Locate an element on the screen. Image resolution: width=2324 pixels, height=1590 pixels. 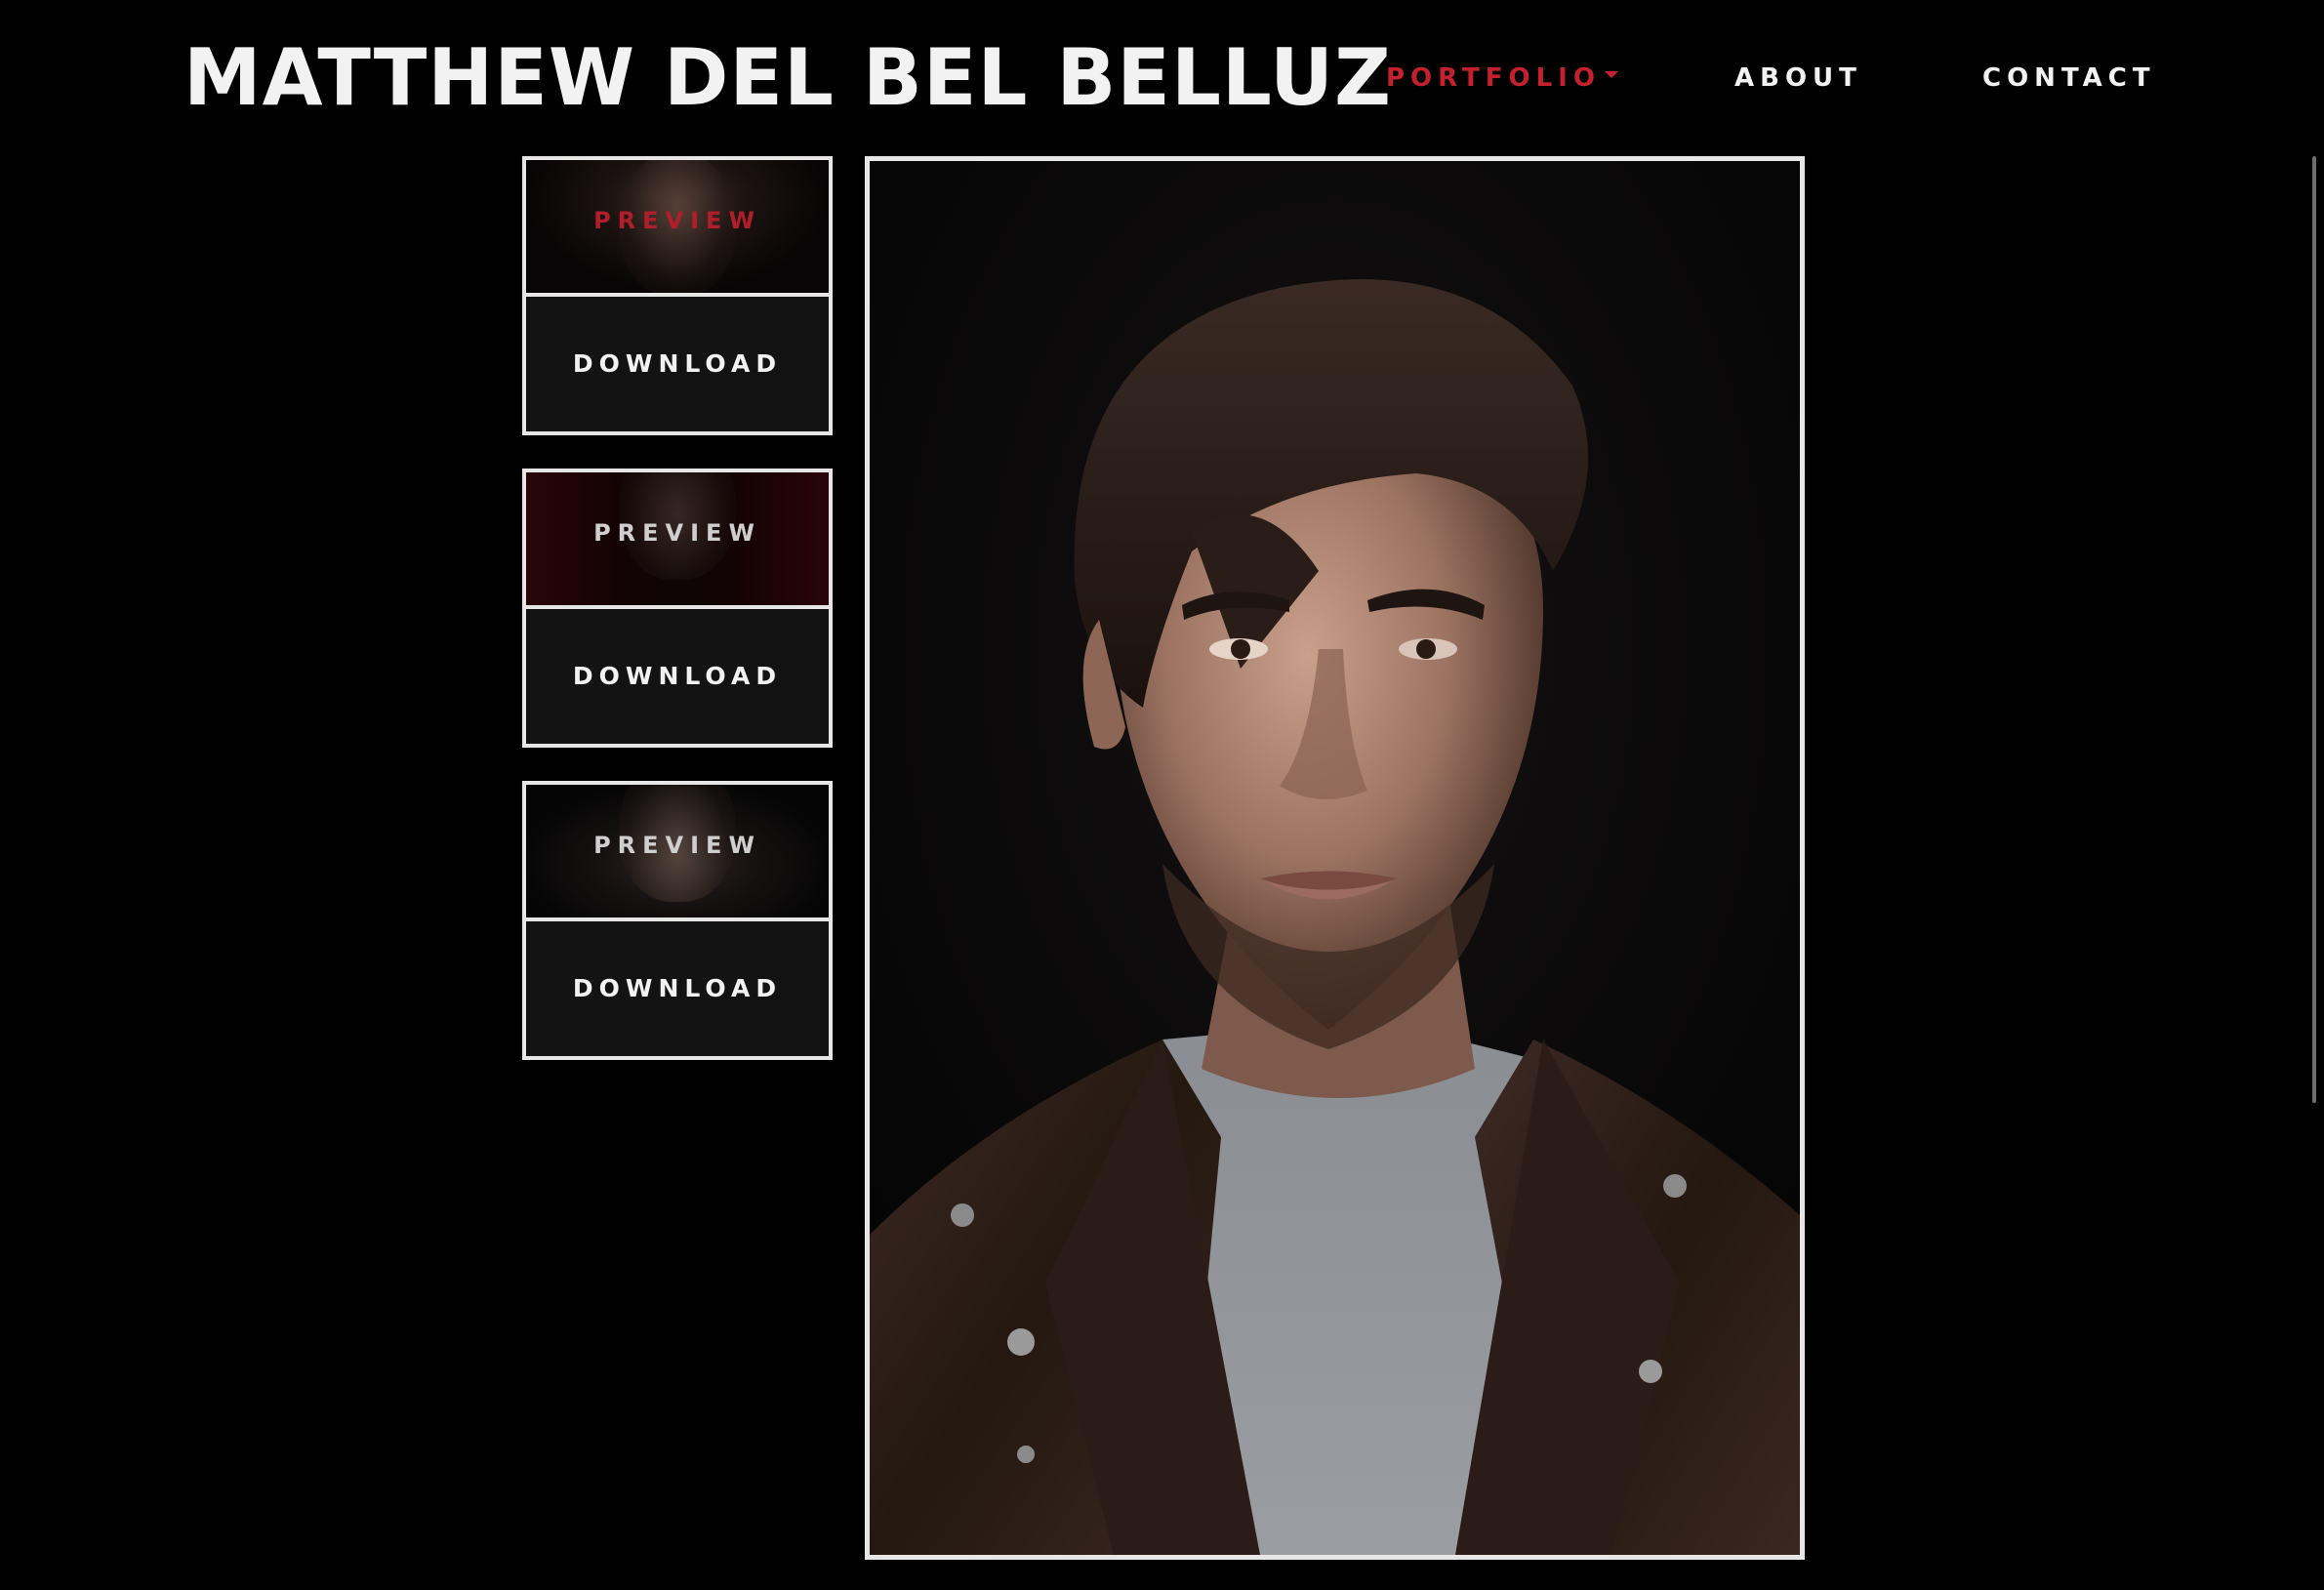
scrollbar is located at coordinates (2315, 630).